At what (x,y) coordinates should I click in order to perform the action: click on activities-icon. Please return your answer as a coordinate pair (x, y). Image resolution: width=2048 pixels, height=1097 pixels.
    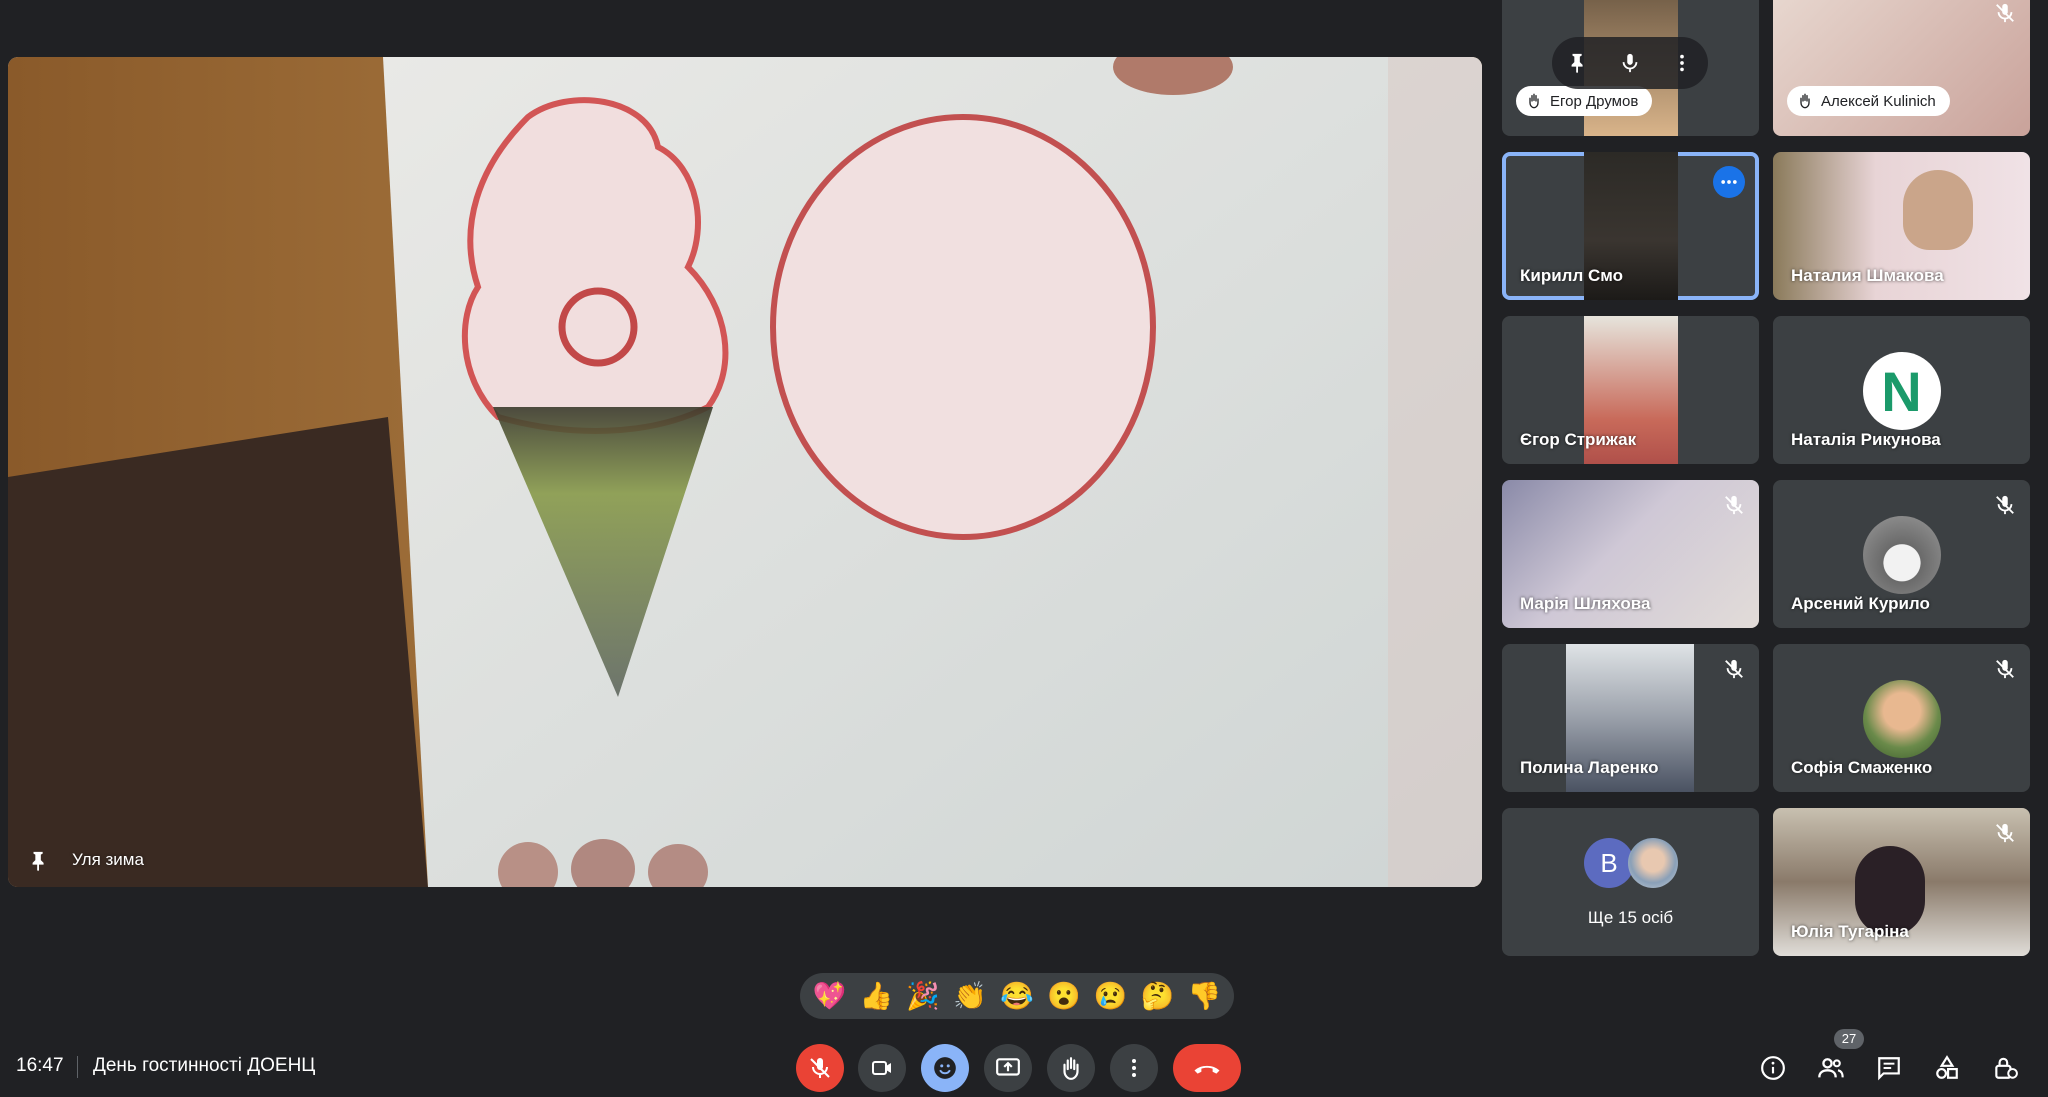
    Looking at the image, I should click on (1947, 1067).